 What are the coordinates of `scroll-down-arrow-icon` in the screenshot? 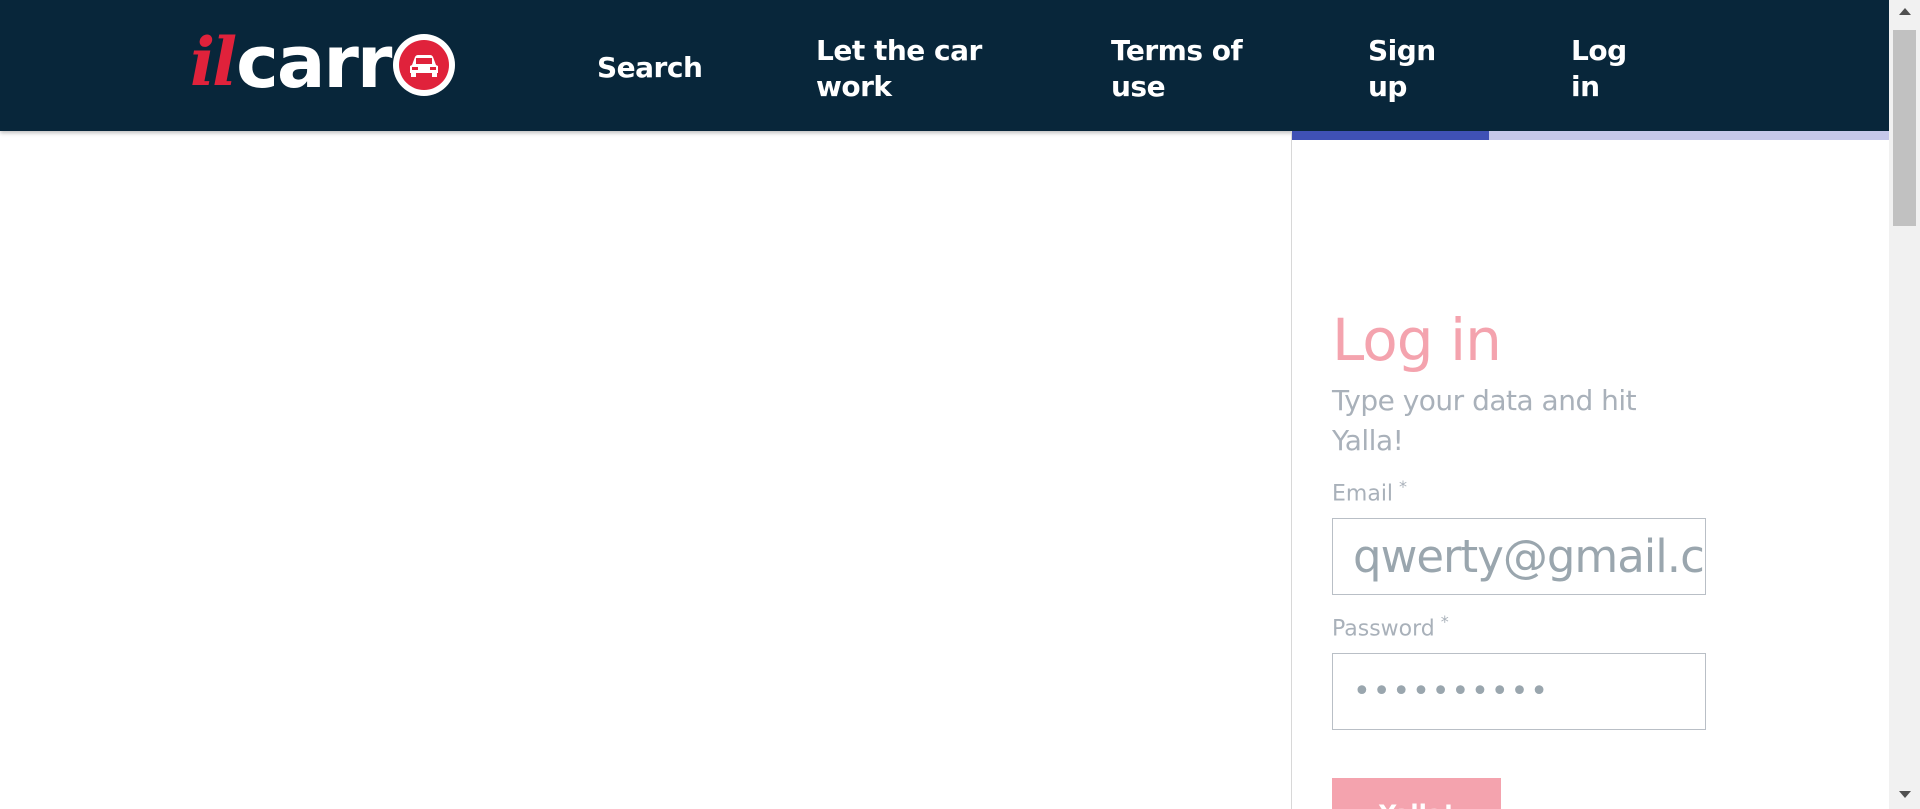 It's located at (1905, 794).